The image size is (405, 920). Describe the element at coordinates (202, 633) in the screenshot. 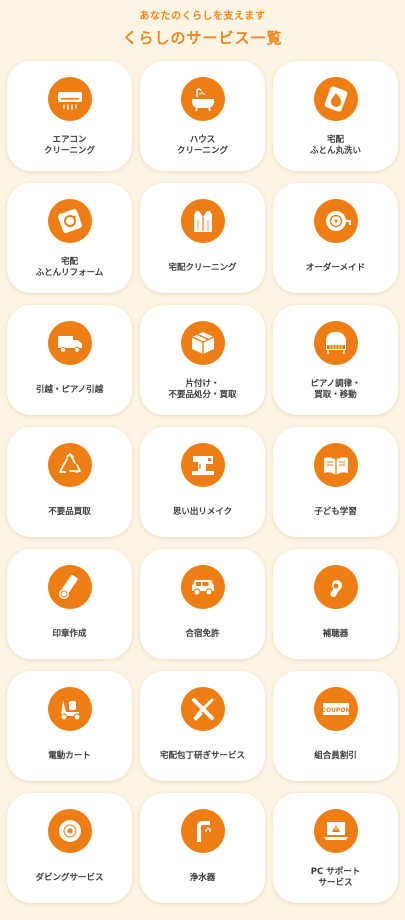

I see `service-label: 合宿免許` at that location.